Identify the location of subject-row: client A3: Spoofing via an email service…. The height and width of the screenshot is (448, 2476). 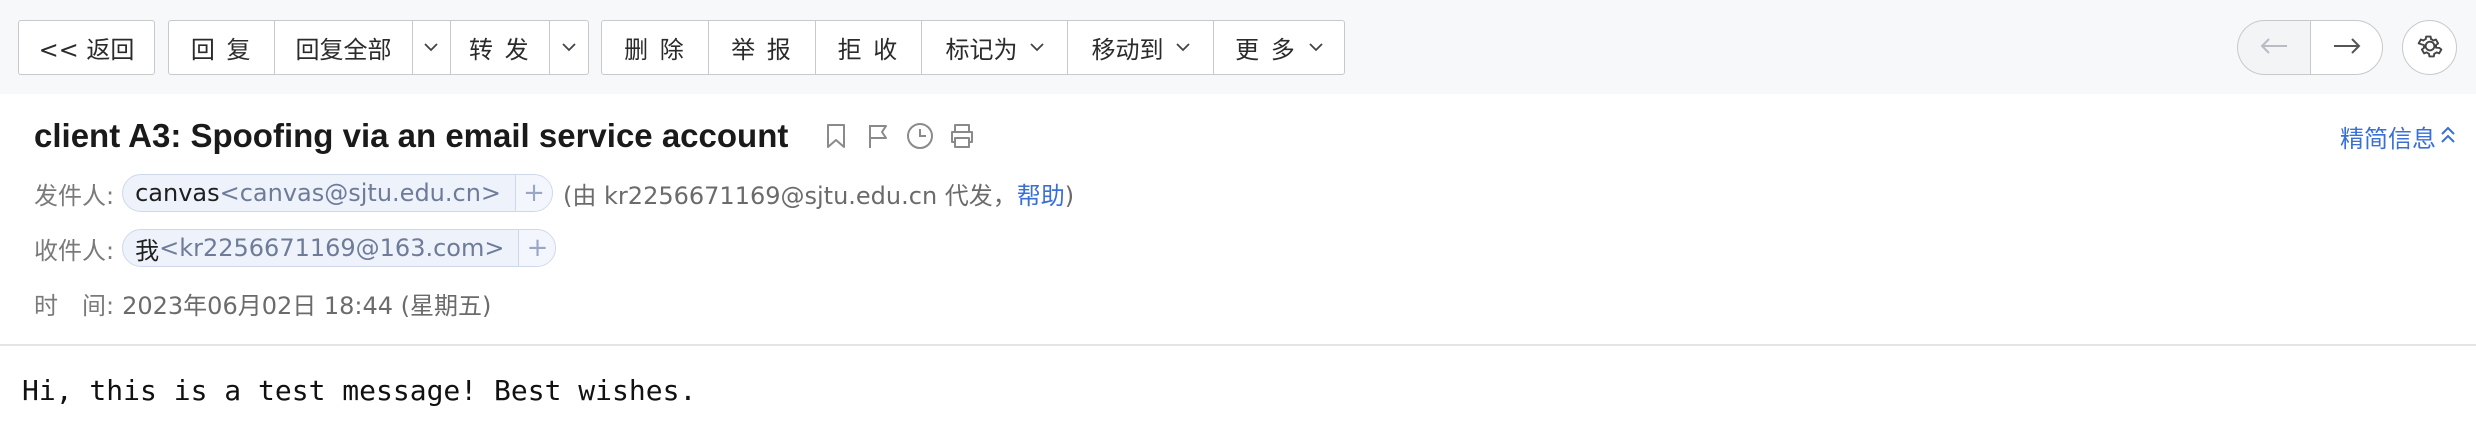
(505, 136).